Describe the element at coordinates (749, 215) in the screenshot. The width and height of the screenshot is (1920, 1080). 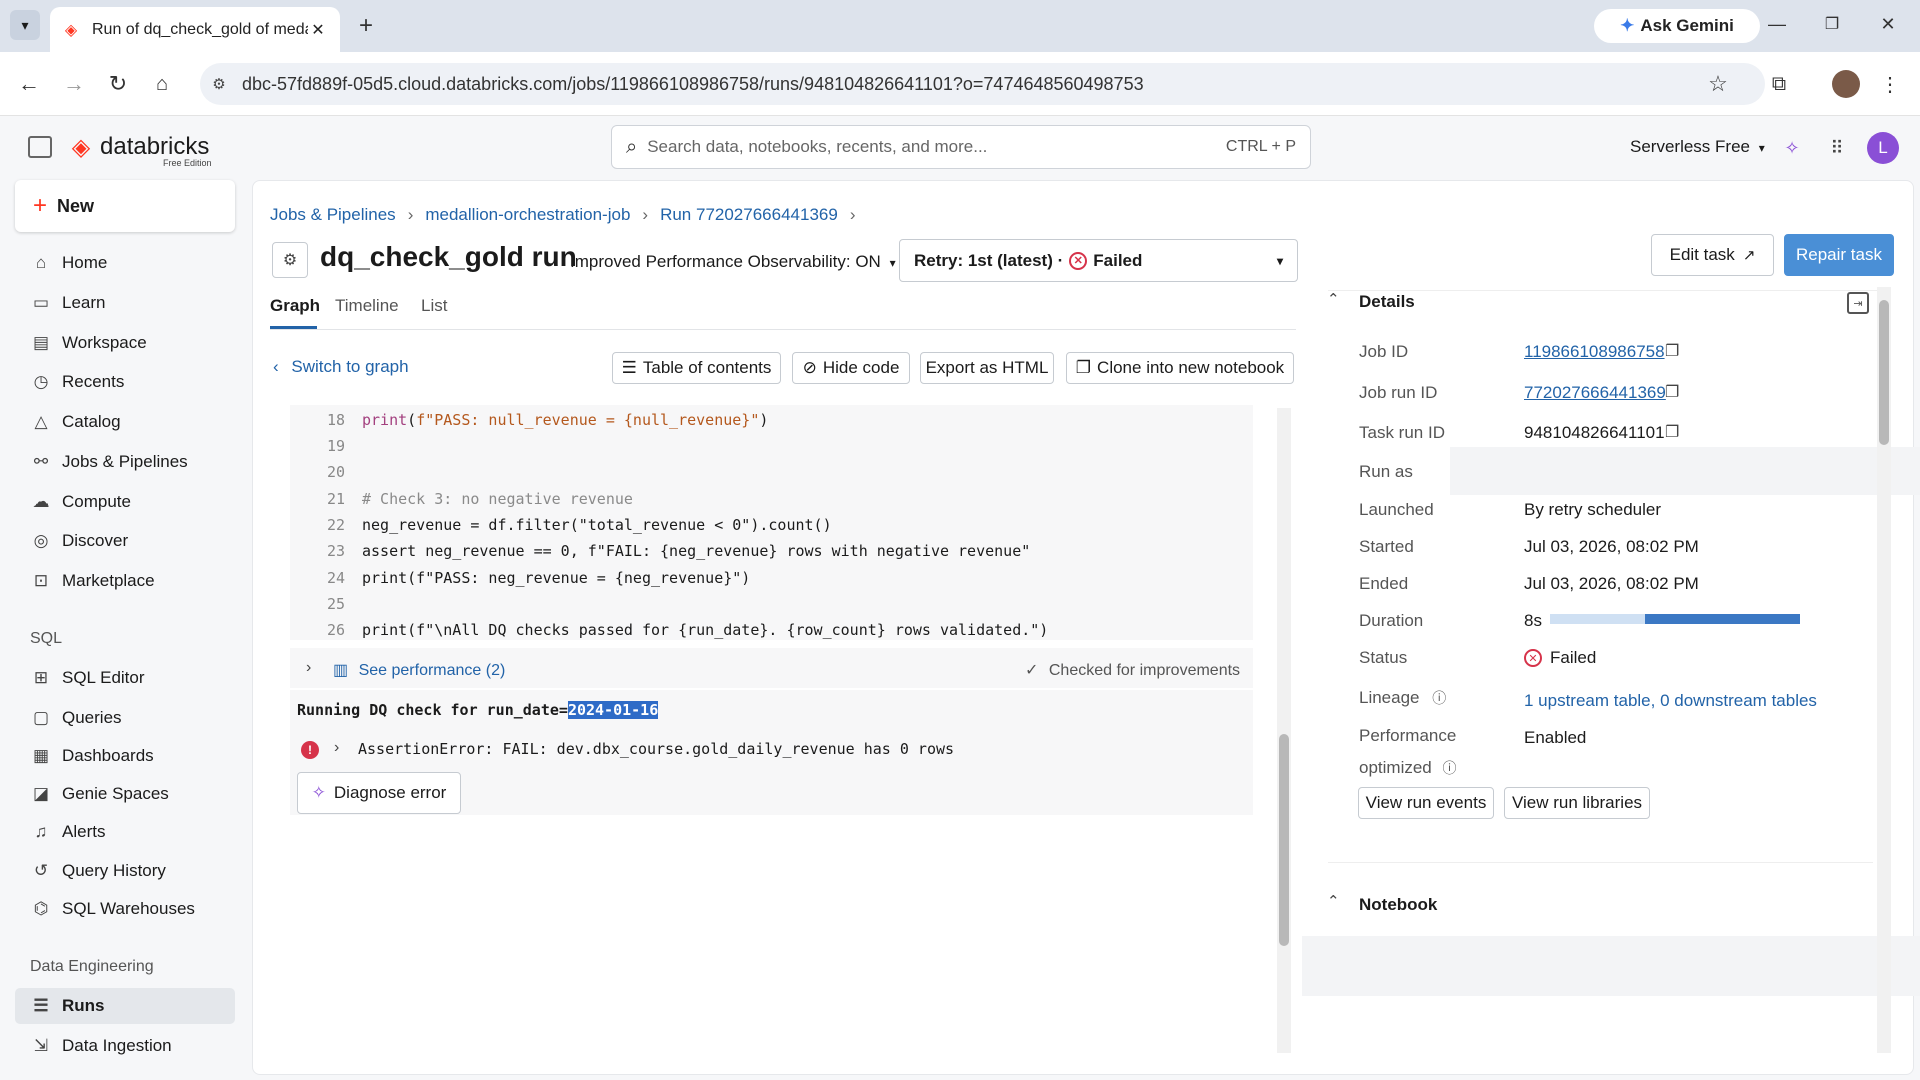
I see `breadcrumb-run: Run 772027666441369` at that location.